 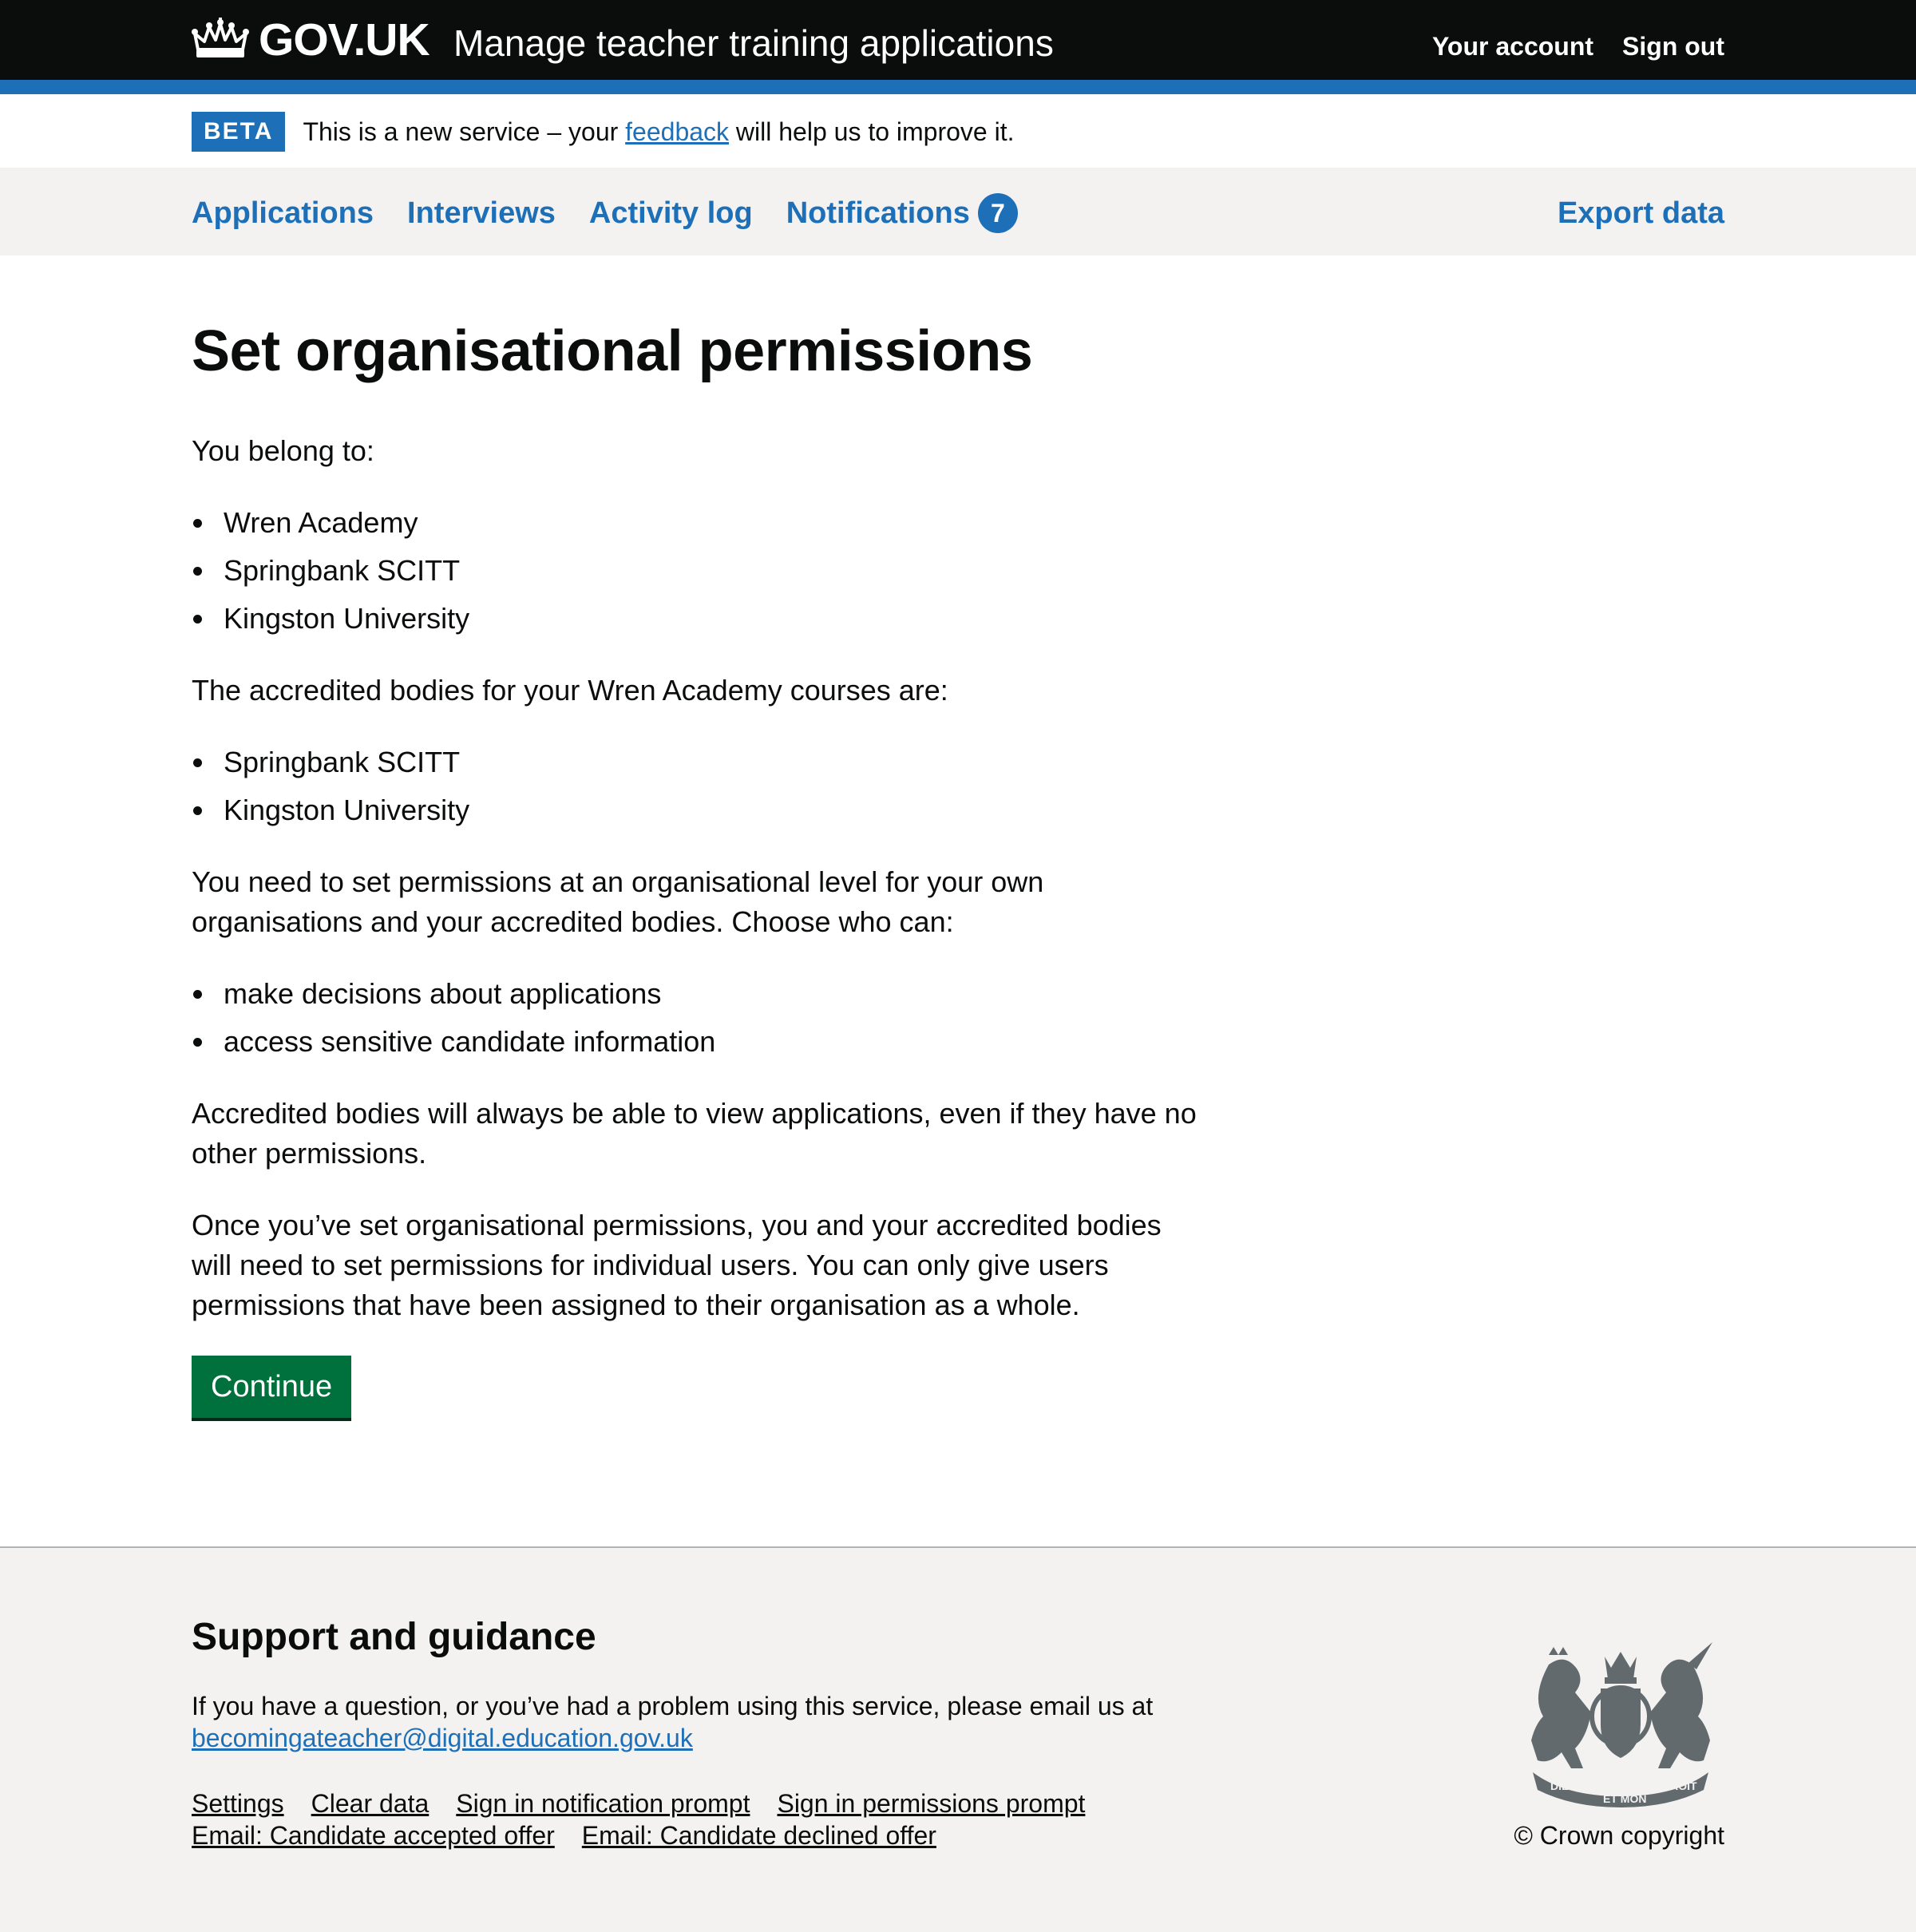 I want to click on notifications-count-badge: 7, so click(x=997, y=213).